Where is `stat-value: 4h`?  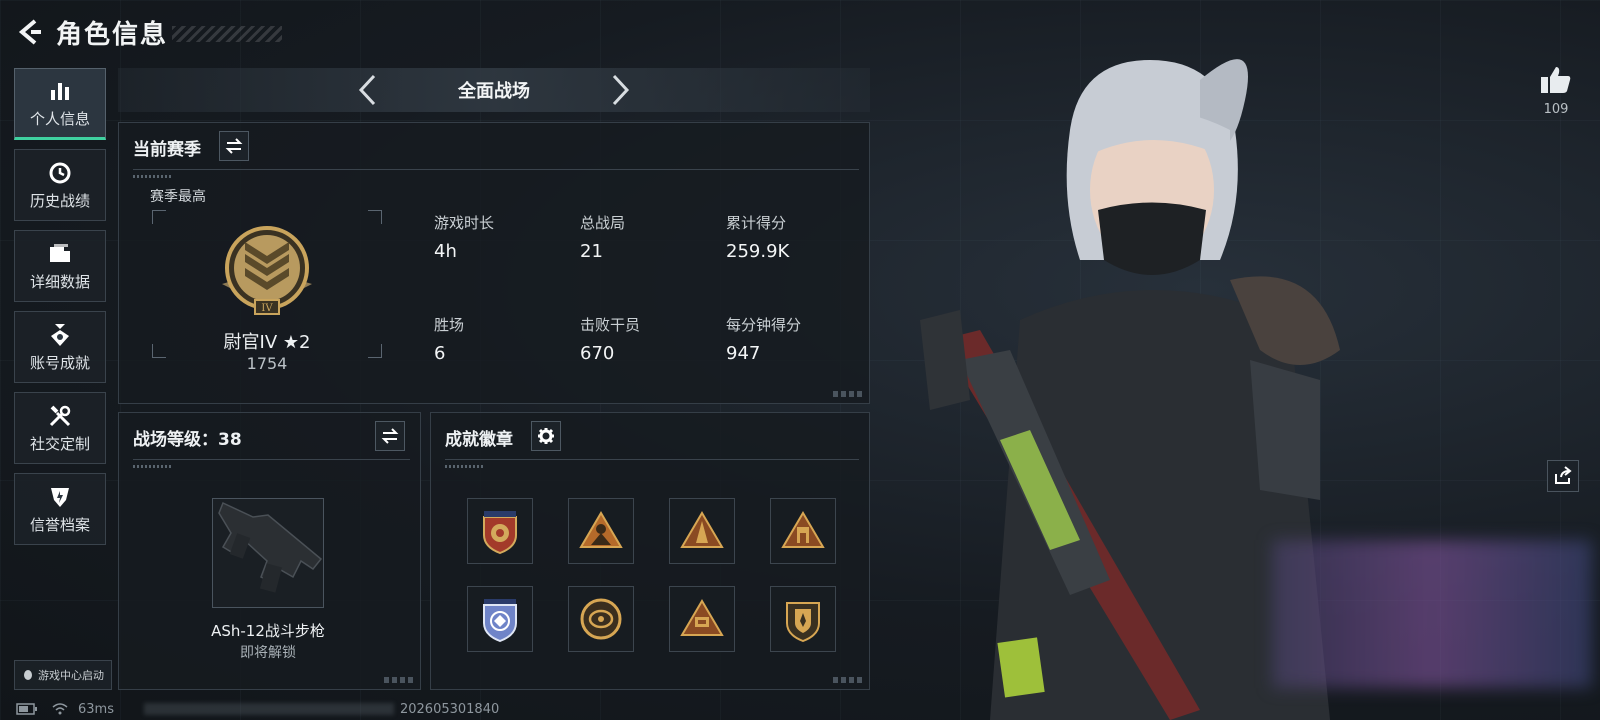
stat-value: 4h is located at coordinates (445, 251).